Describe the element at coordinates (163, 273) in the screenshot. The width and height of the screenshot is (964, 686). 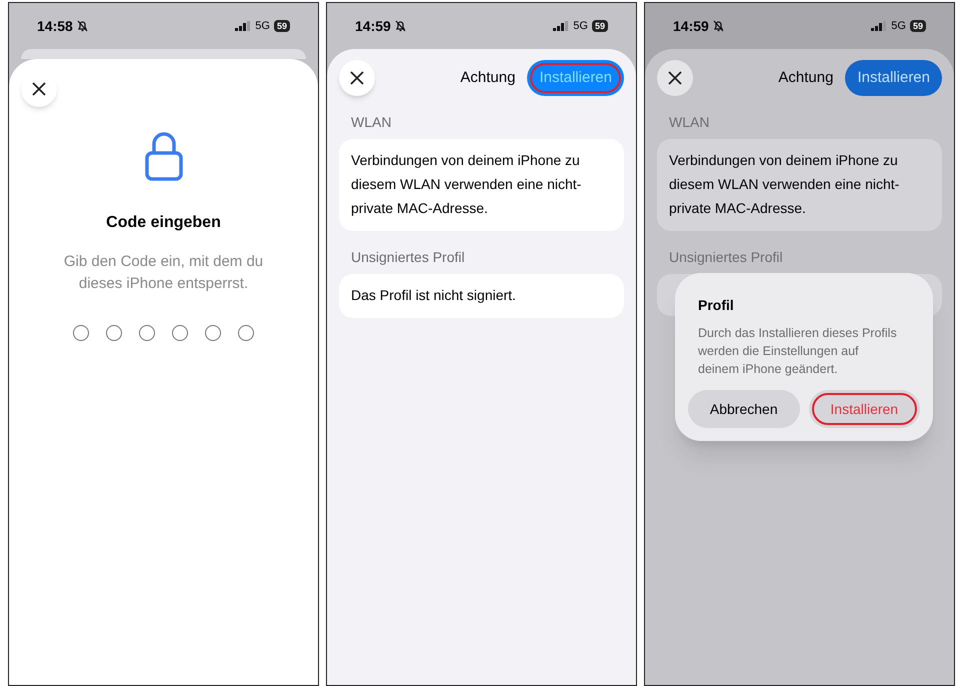
I see `passcode-instructions: Gib den Code ein, mit dem du dieses iPhone entsperrst.` at that location.